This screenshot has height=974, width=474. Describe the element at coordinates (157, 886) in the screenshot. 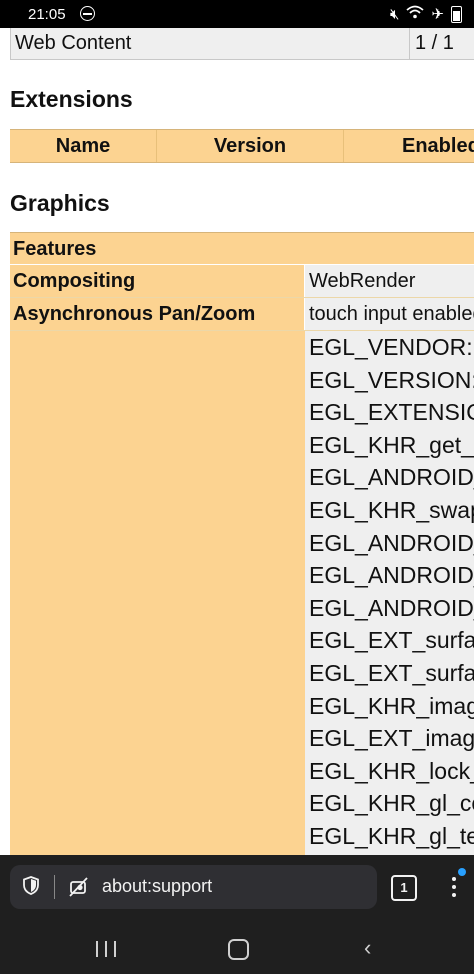

I see `url-text: about:support` at that location.